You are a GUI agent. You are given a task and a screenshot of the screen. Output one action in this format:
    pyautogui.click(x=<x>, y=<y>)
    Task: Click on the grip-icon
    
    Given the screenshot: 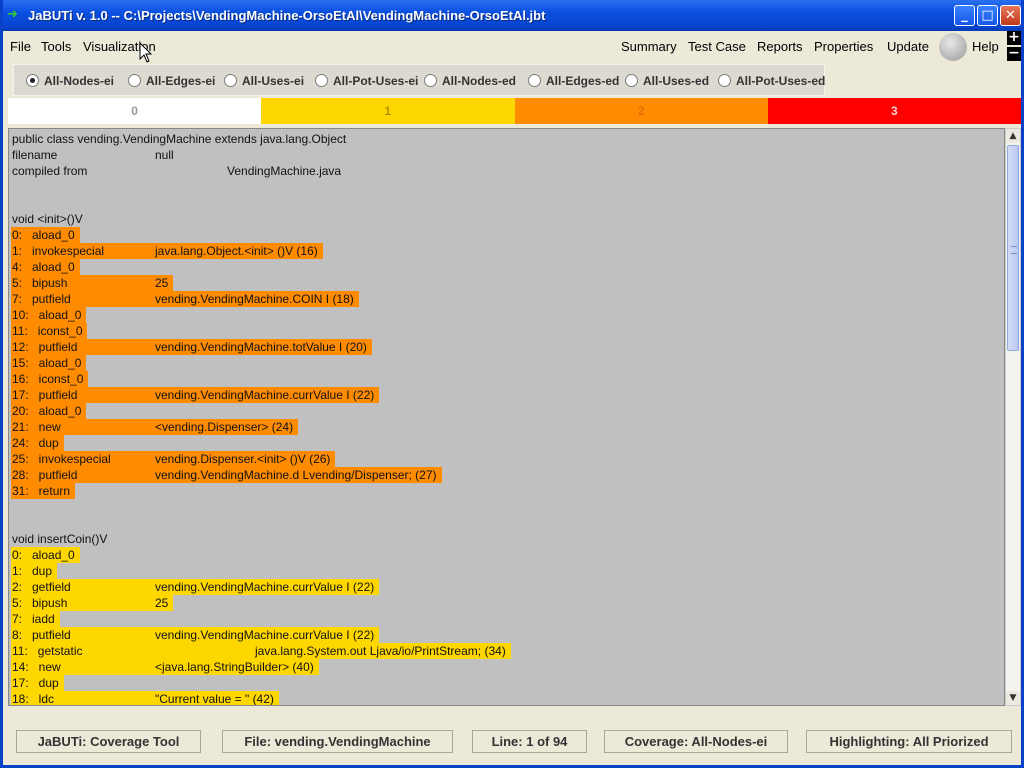 What is the action you would take?
    pyautogui.click(x=1014, y=250)
    